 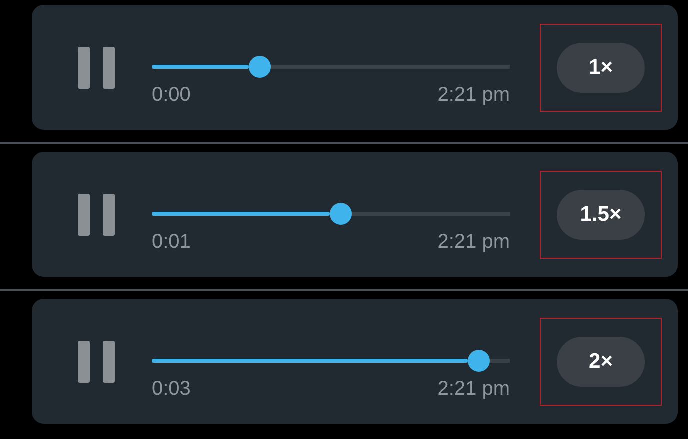 I want to click on elapsed-time: 0:03, so click(x=171, y=388).